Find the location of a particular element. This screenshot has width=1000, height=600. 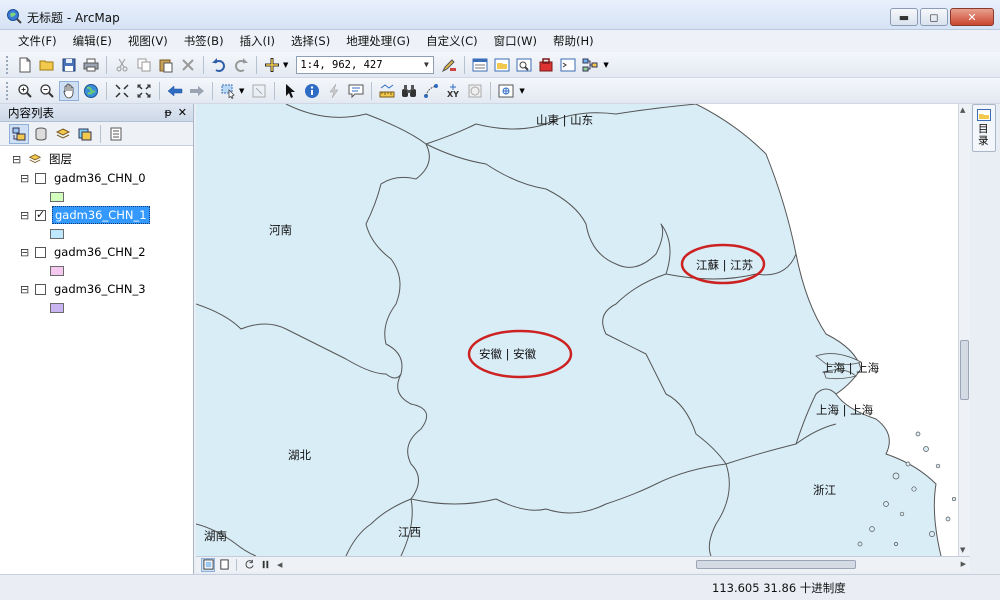

scroll-up-icon: ▲ is located at coordinates (962, 110).